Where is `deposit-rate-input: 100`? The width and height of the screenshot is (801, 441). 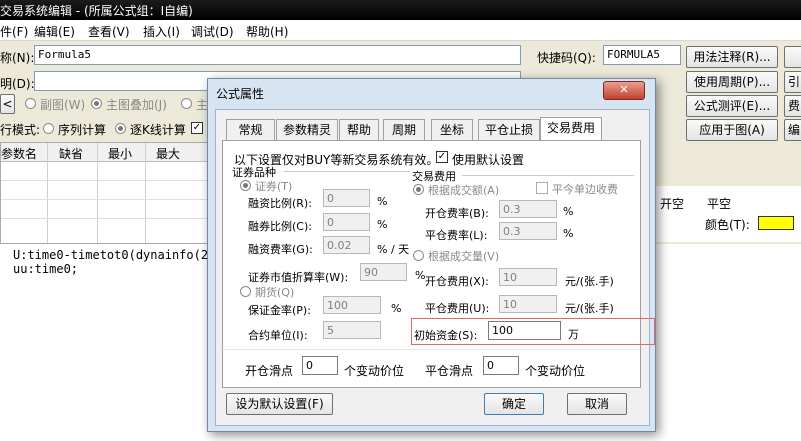 deposit-rate-input: 100 is located at coordinates (352, 305).